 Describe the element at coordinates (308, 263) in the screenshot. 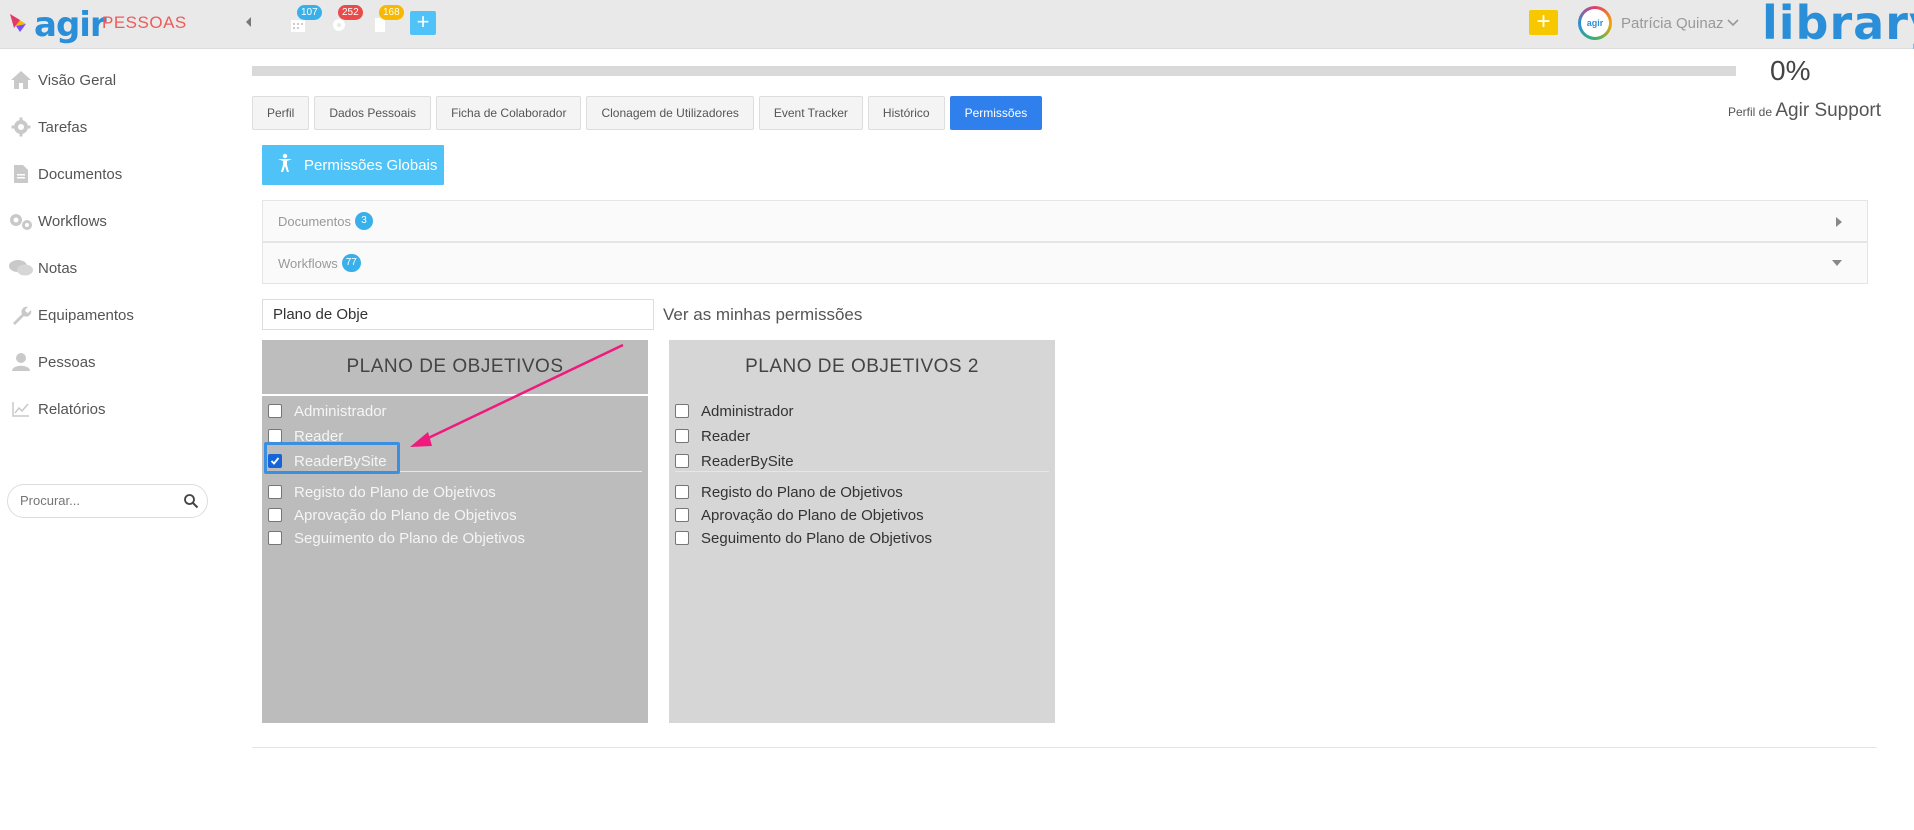

I see `accordion-label: Workflows` at that location.